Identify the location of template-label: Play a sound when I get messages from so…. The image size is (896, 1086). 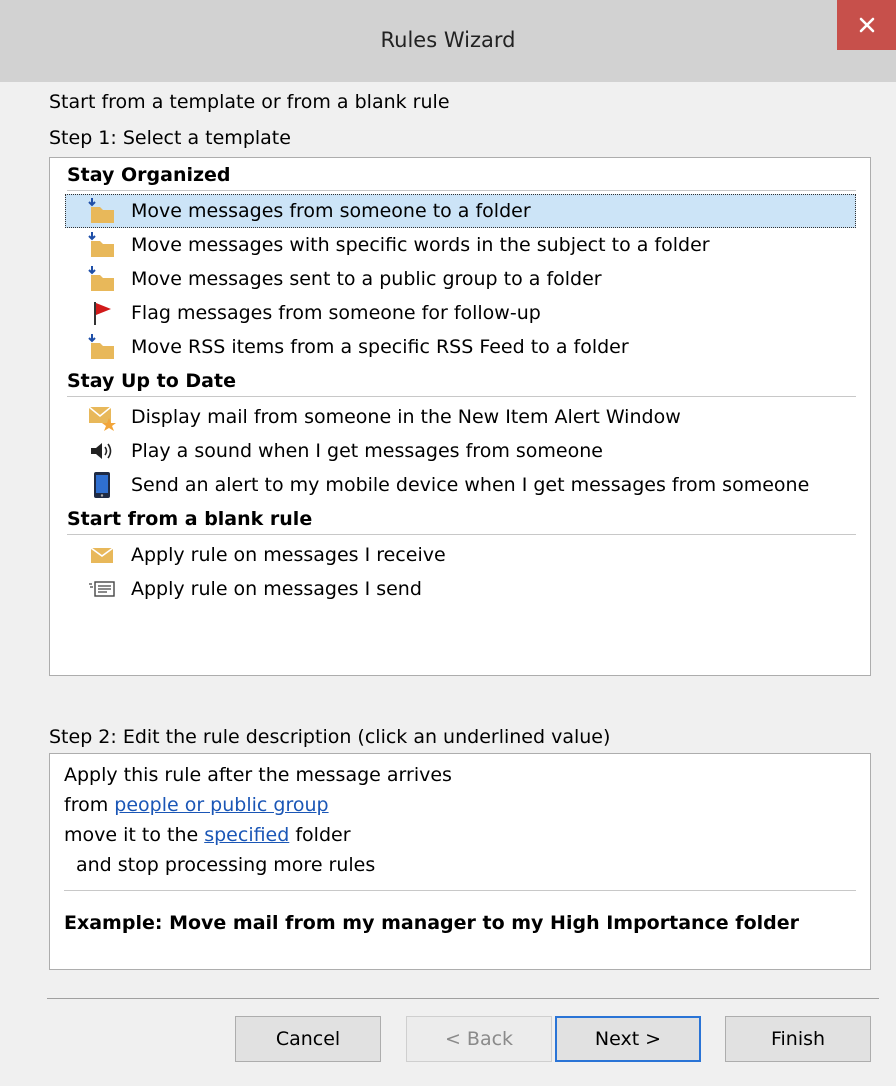
(367, 451).